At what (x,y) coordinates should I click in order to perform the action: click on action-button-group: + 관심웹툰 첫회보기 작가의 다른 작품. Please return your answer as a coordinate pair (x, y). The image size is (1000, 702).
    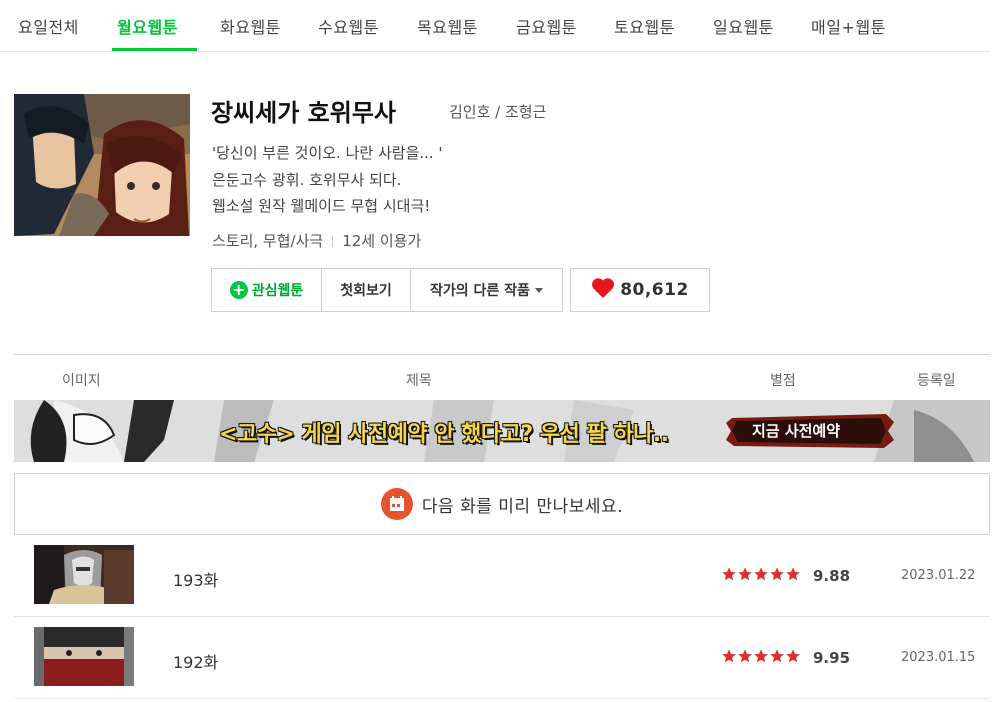
    Looking at the image, I should click on (387, 290).